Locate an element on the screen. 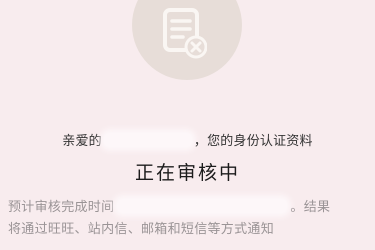 This screenshot has width=375, height=250. detail-line-1: 预计审核完成时间 。结果 is located at coordinates (189, 208).